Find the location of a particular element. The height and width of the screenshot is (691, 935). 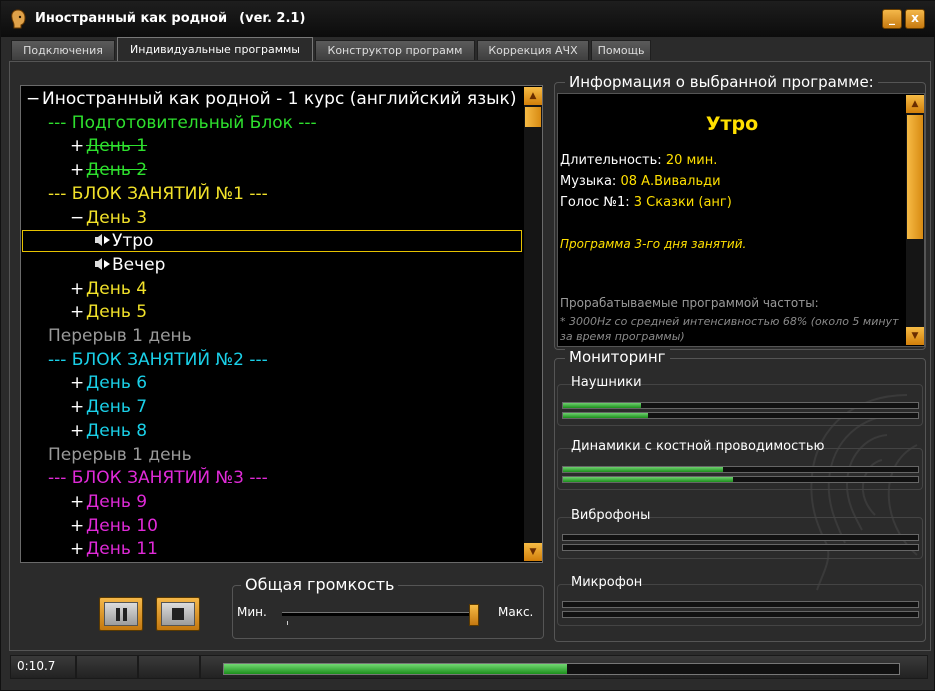

tree-item: --- БЛОК ЗАНЯТИЙ №3 --- is located at coordinates (158, 478).